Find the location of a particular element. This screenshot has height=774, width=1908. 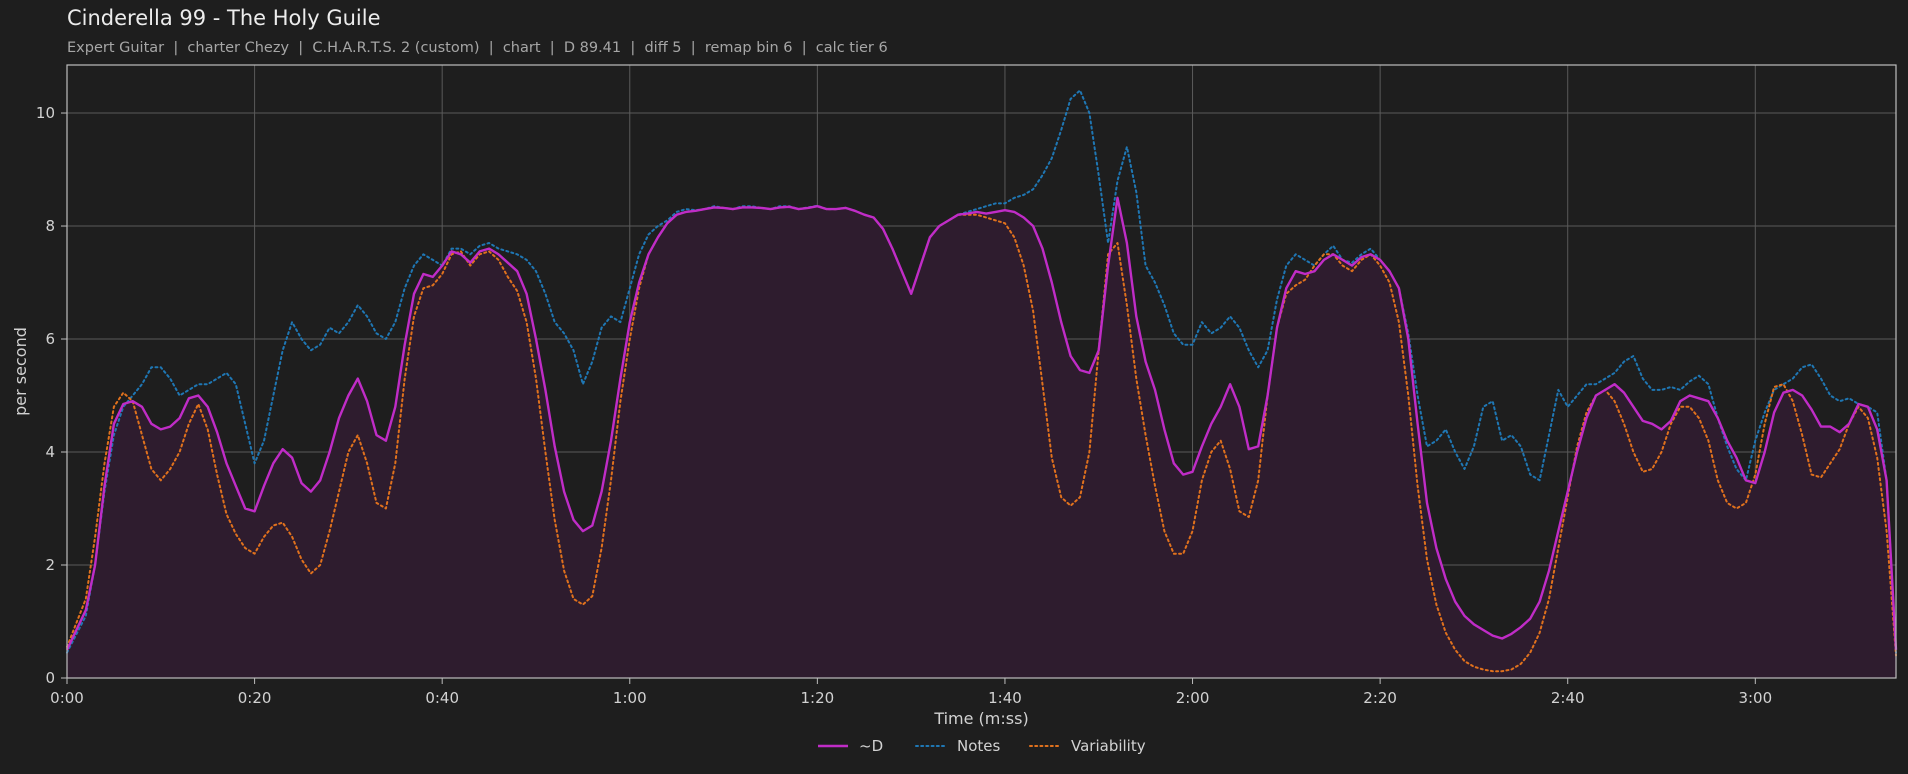

x-tick-label: 0:40 is located at coordinates (442, 698).